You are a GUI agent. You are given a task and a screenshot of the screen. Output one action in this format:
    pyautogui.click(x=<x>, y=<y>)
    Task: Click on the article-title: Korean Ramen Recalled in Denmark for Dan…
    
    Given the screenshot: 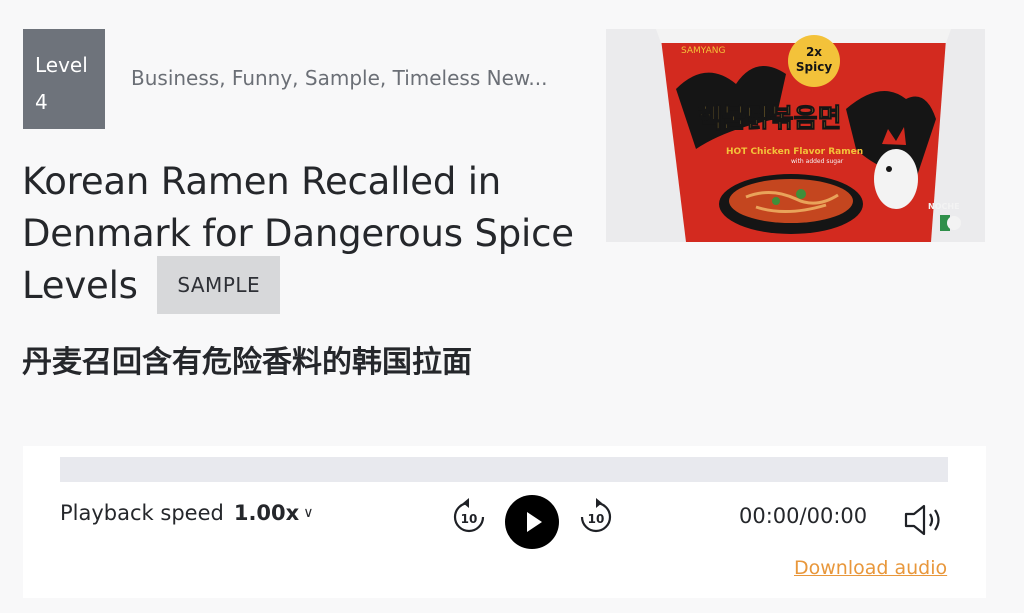 What is the action you would take?
    pyautogui.click(x=302, y=235)
    